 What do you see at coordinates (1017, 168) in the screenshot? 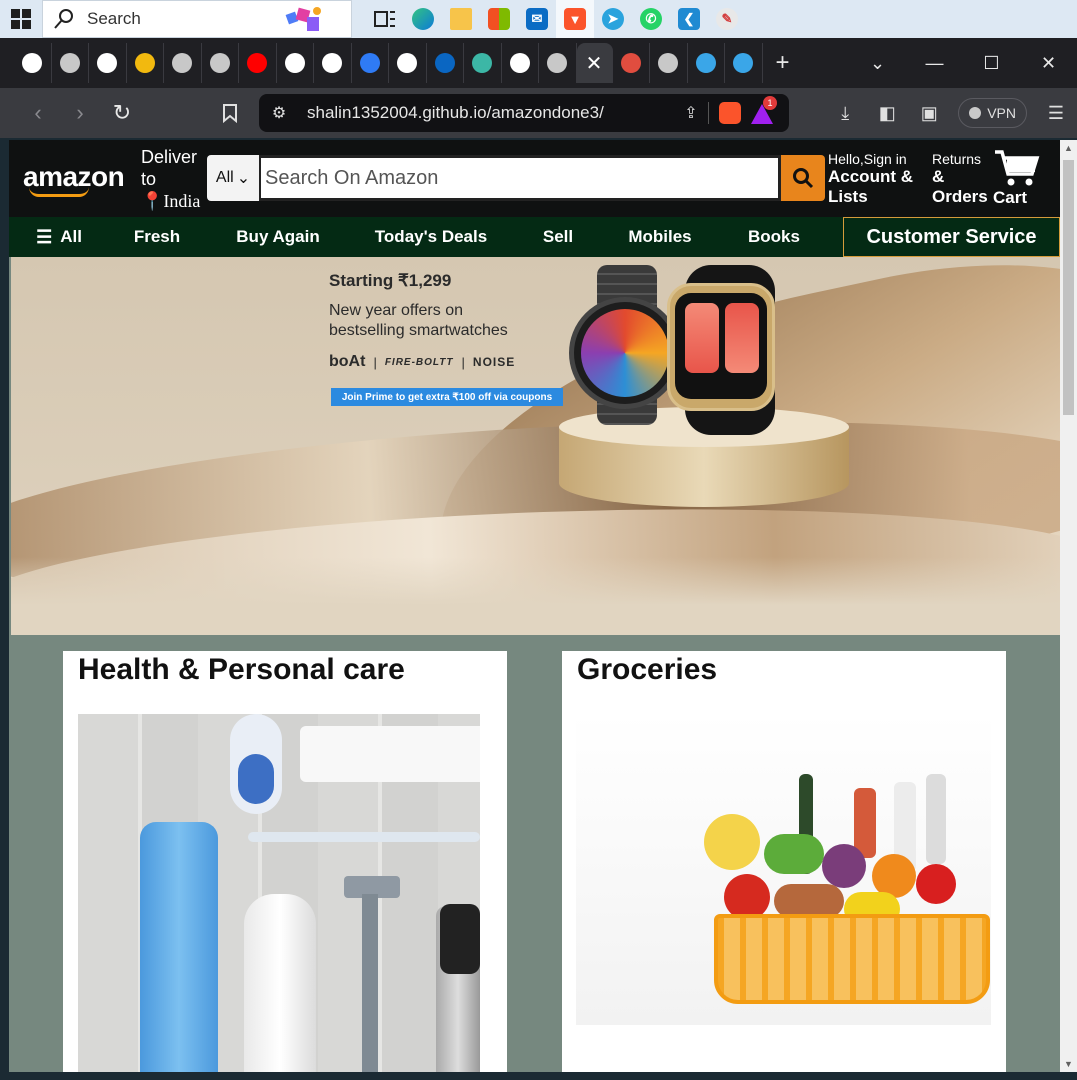
I see `cart-icon` at bounding box center [1017, 168].